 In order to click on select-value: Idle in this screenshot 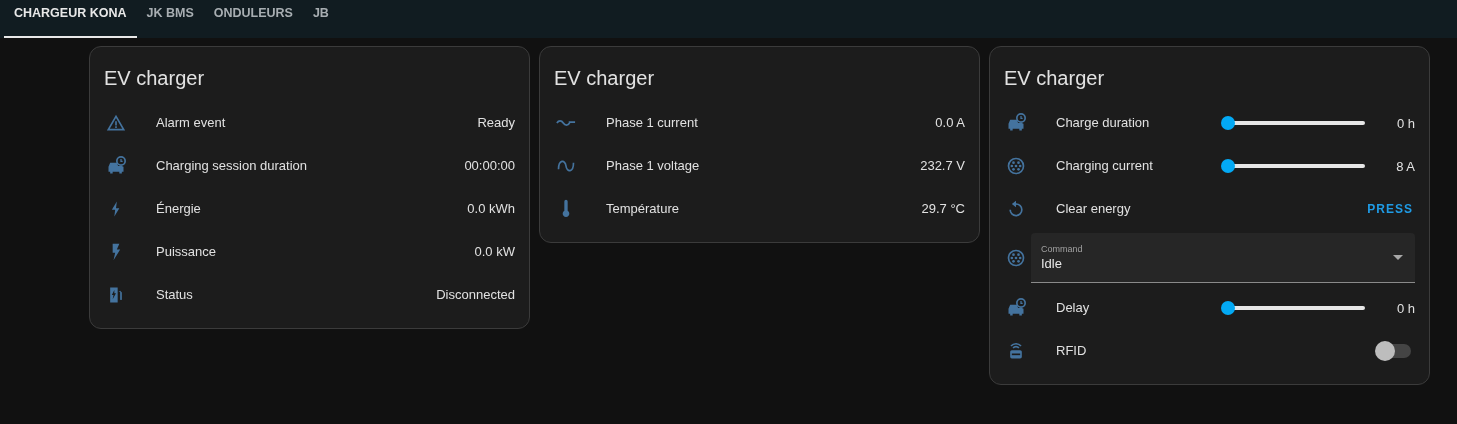, I will do `click(1052, 263)`.